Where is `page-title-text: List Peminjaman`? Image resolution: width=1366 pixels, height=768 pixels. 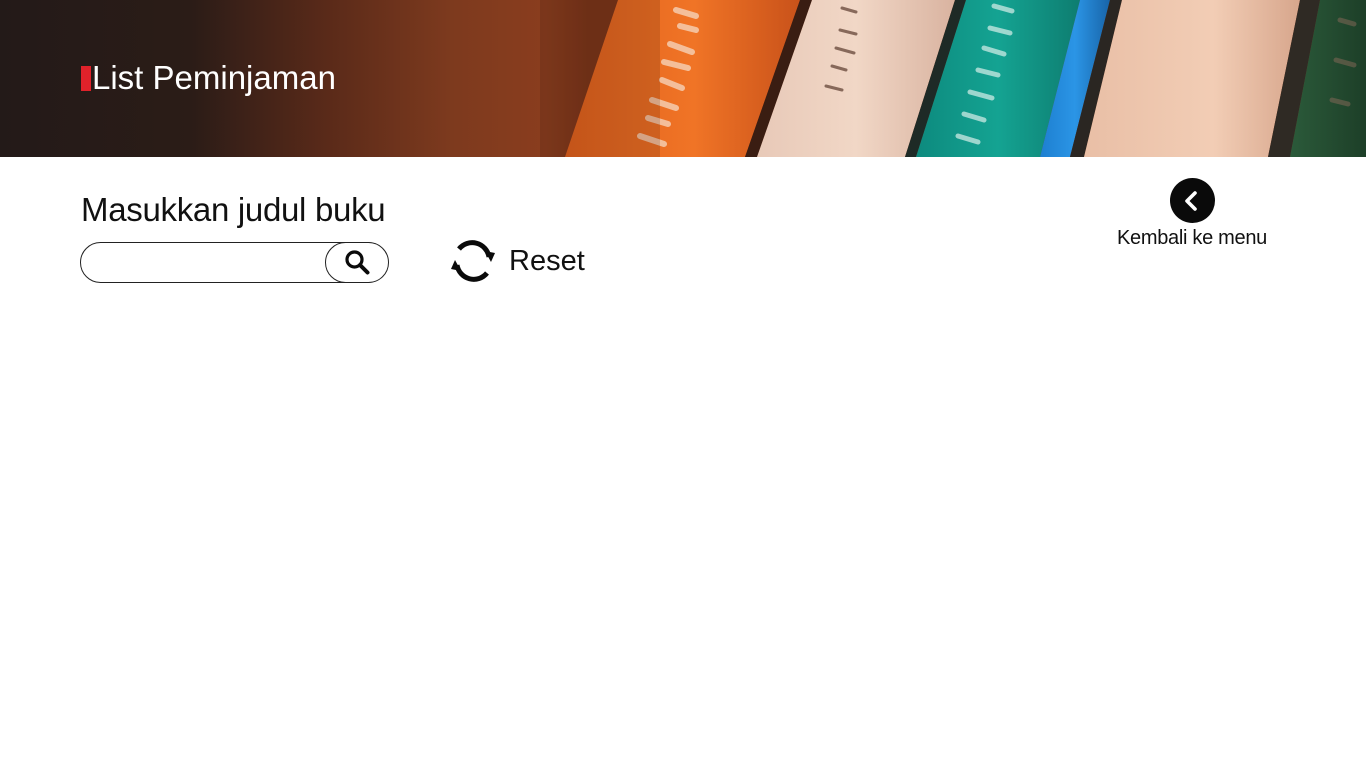 page-title-text: List Peminjaman is located at coordinates (214, 77).